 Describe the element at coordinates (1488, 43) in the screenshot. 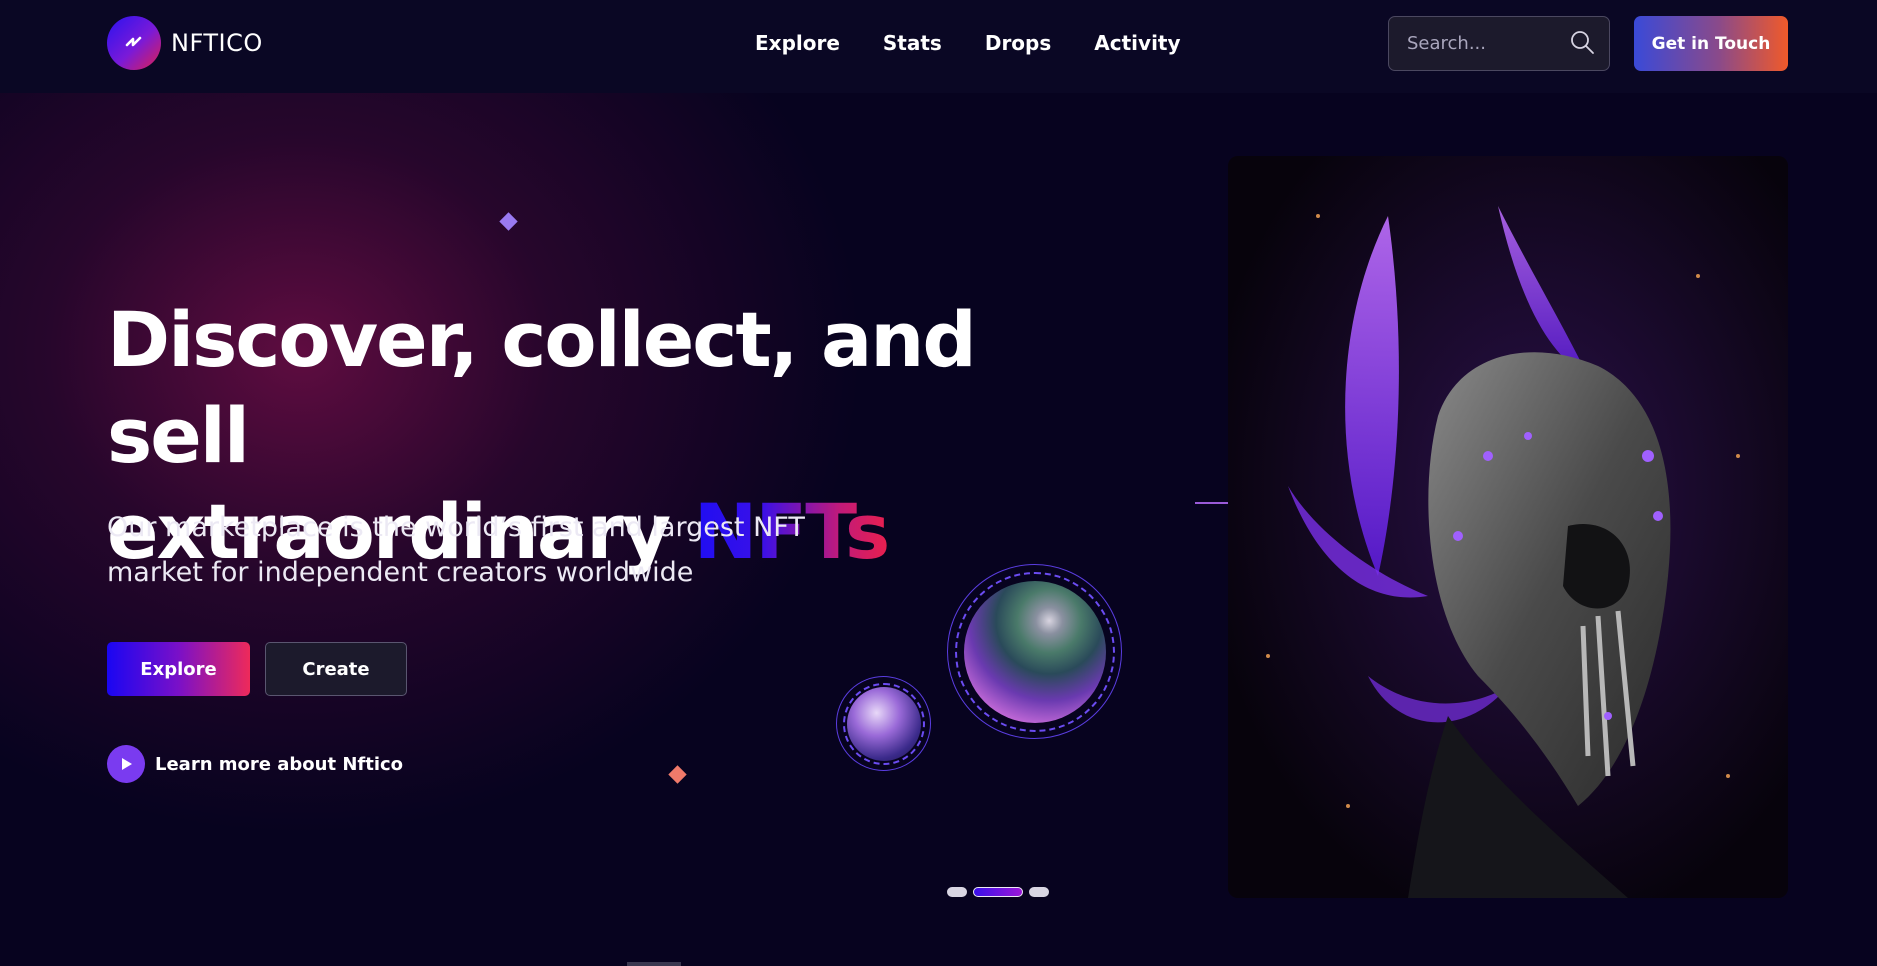

I see `search-input` at that location.